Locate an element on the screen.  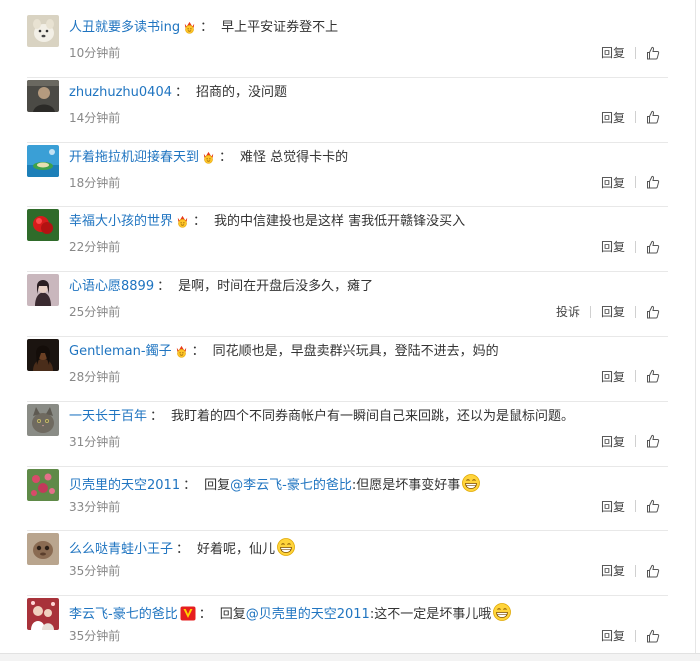
comment-item: 幸福大小孩的世界 ： 我的中信建投也是这样 害我低开赣锋没买入 22分钟前 回复 is located at coordinates (347, 240).